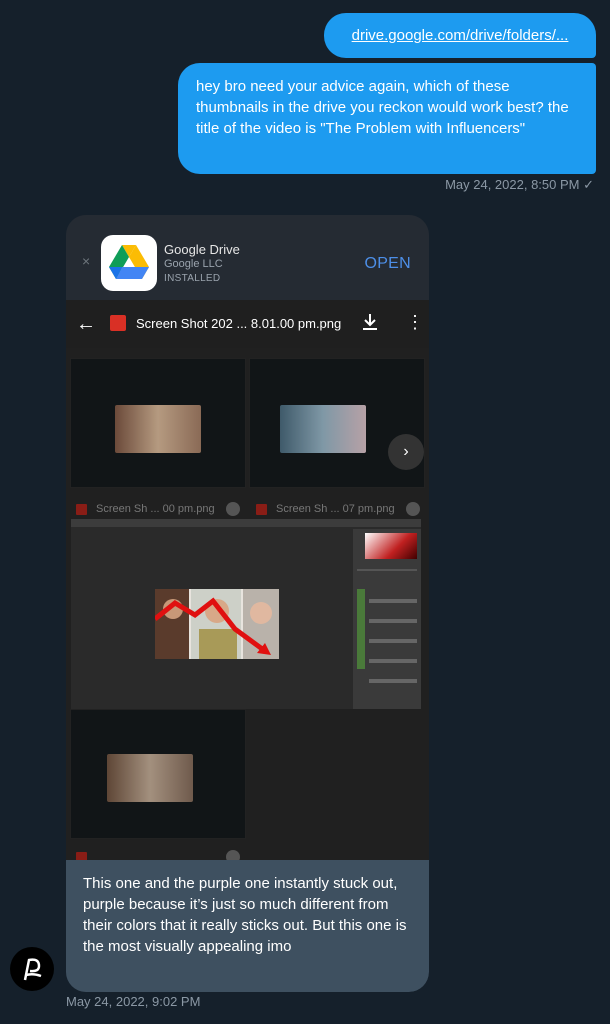 This screenshot has height=1024, width=610. I want to click on back-arrow-icon: ←, so click(86, 324).